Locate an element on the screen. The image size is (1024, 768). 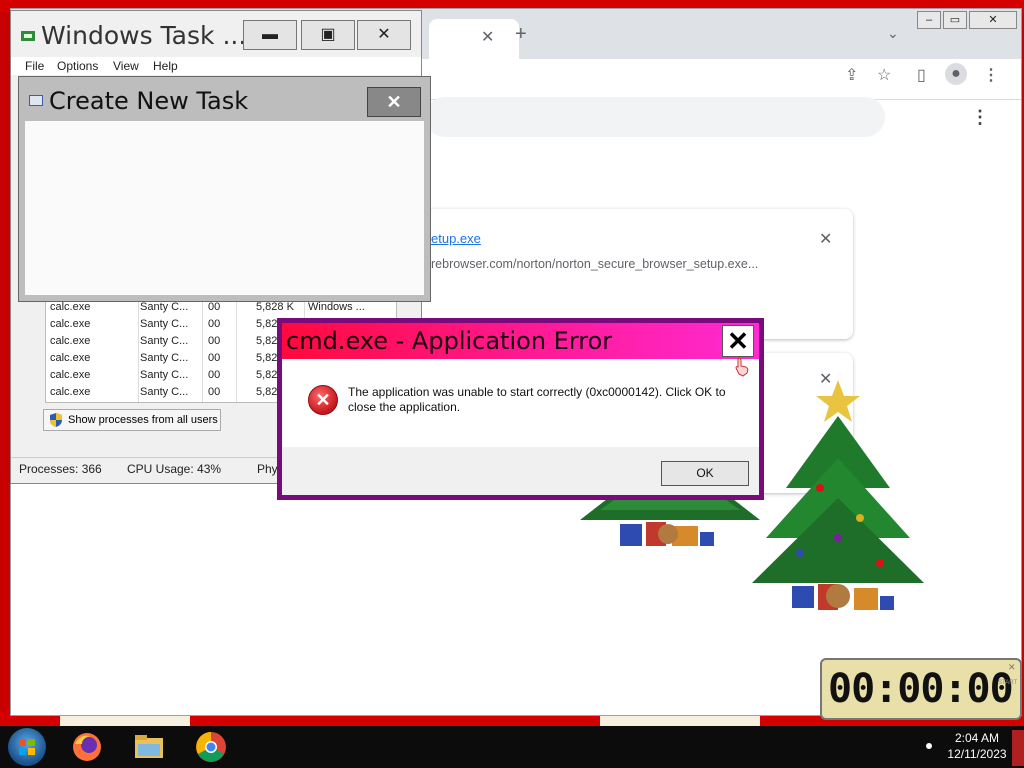
show-all-processes-button: Show processes from all users is located at coordinates (132, 420).